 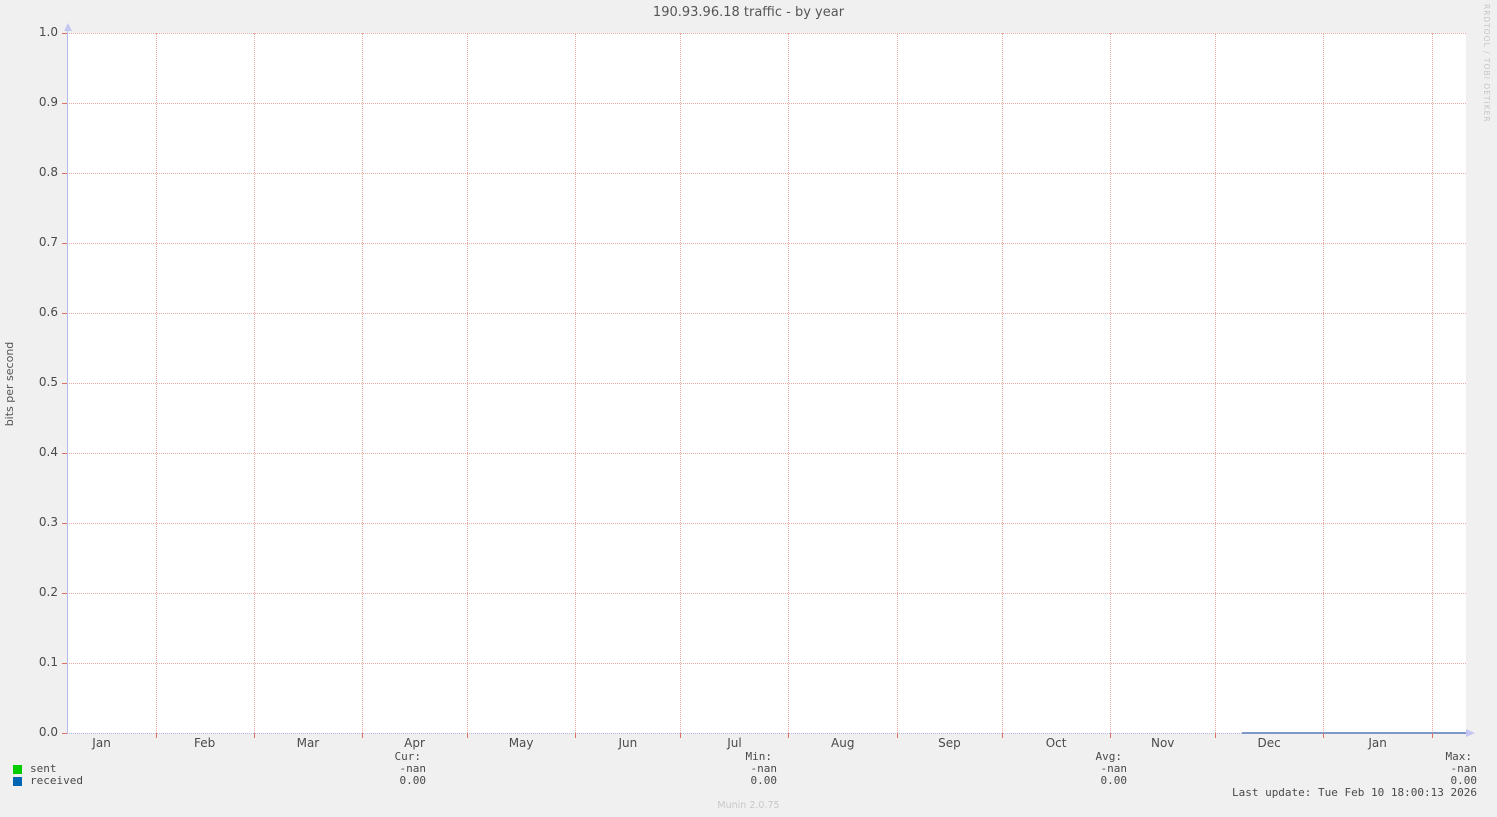 What do you see at coordinates (1269, 743) in the screenshot?
I see `x-tick-label: Dec` at bounding box center [1269, 743].